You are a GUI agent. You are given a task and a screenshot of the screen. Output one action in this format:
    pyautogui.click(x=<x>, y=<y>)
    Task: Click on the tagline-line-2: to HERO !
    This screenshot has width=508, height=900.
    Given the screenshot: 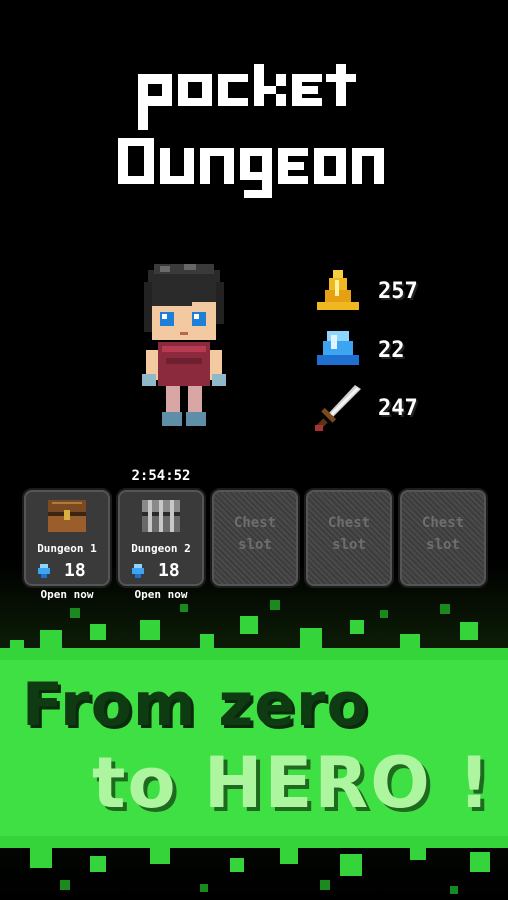 What is the action you would take?
    pyautogui.click(x=292, y=783)
    